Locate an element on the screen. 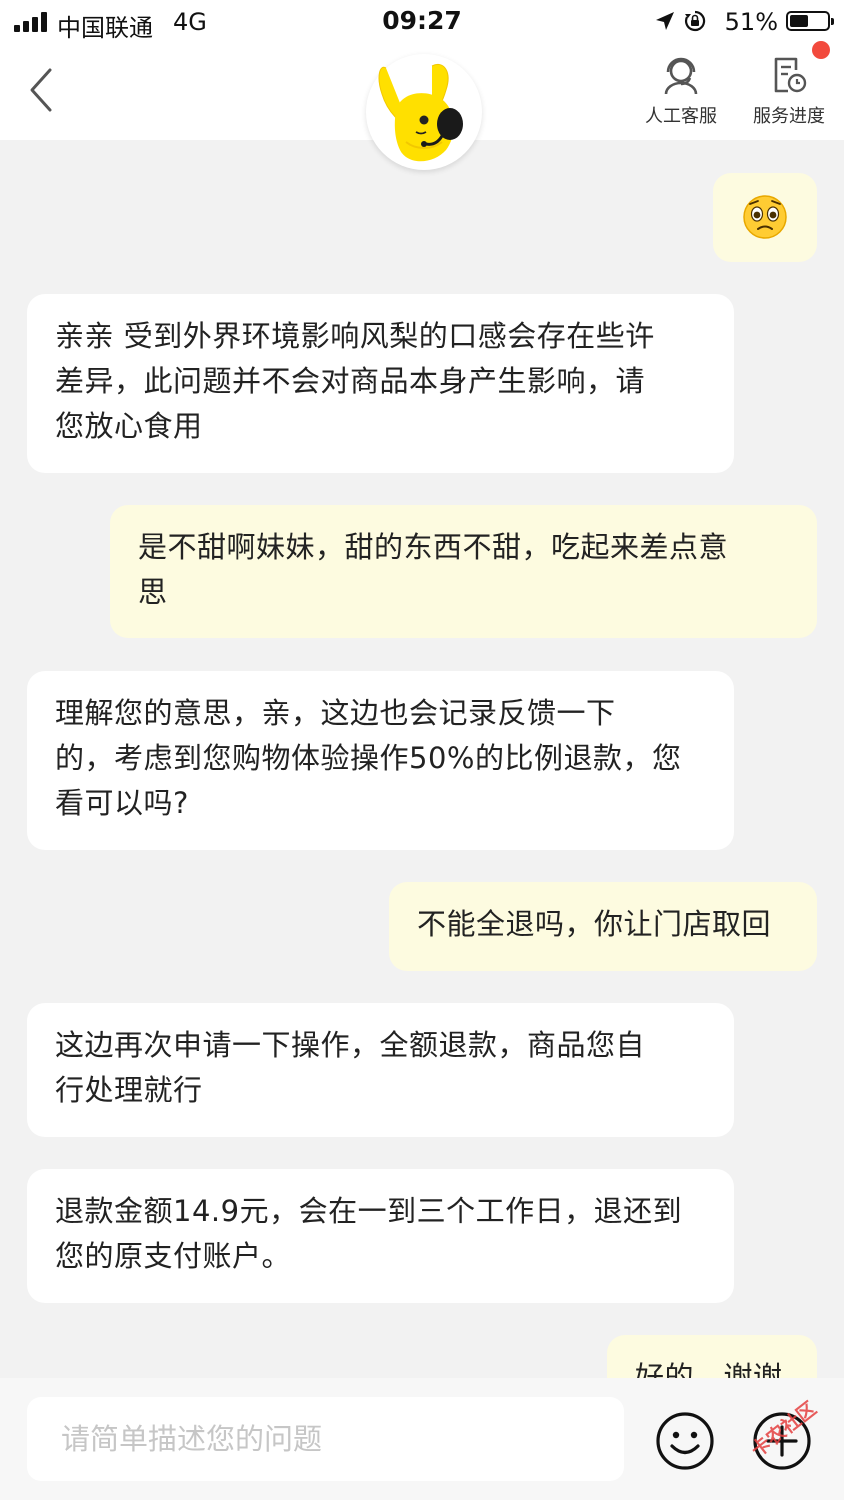 The width and height of the screenshot is (844, 1500). message-line: 的，考虑到您购物体验操作50%的比例退款，您 is located at coordinates (368, 758).